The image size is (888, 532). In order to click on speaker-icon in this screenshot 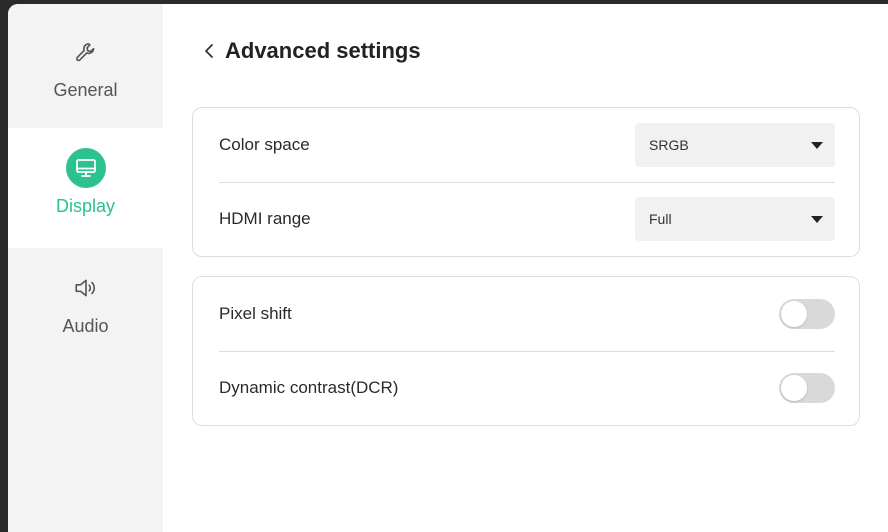, I will do `click(86, 288)`.